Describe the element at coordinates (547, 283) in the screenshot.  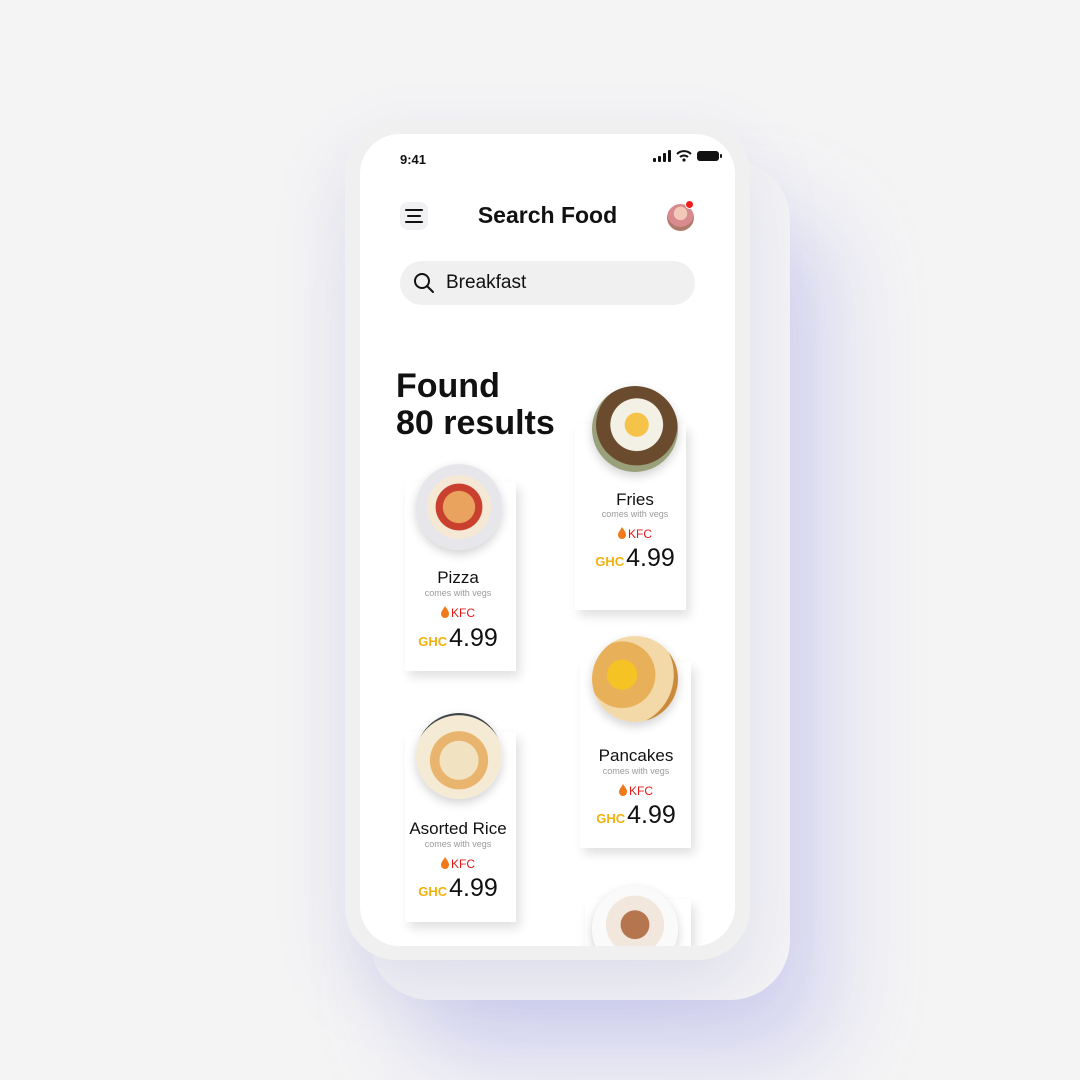
I see `search-bar: Breakfast` at that location.